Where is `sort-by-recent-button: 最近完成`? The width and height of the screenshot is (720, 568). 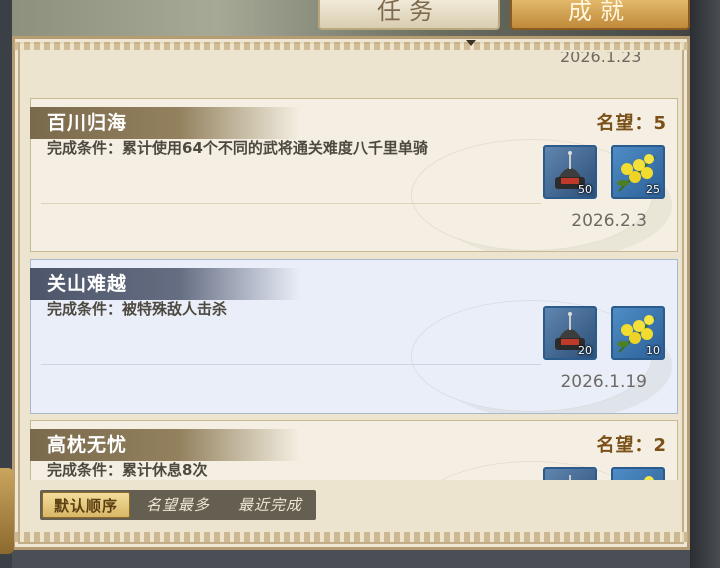 sort-by-recent-button: 最近完成 is located at coordinates (270, 505).